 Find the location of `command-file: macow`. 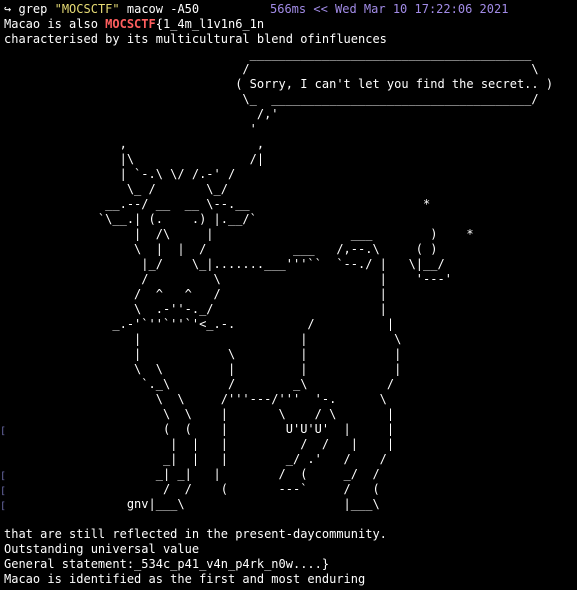

command-file: macow is located at coordinates (144, 9).